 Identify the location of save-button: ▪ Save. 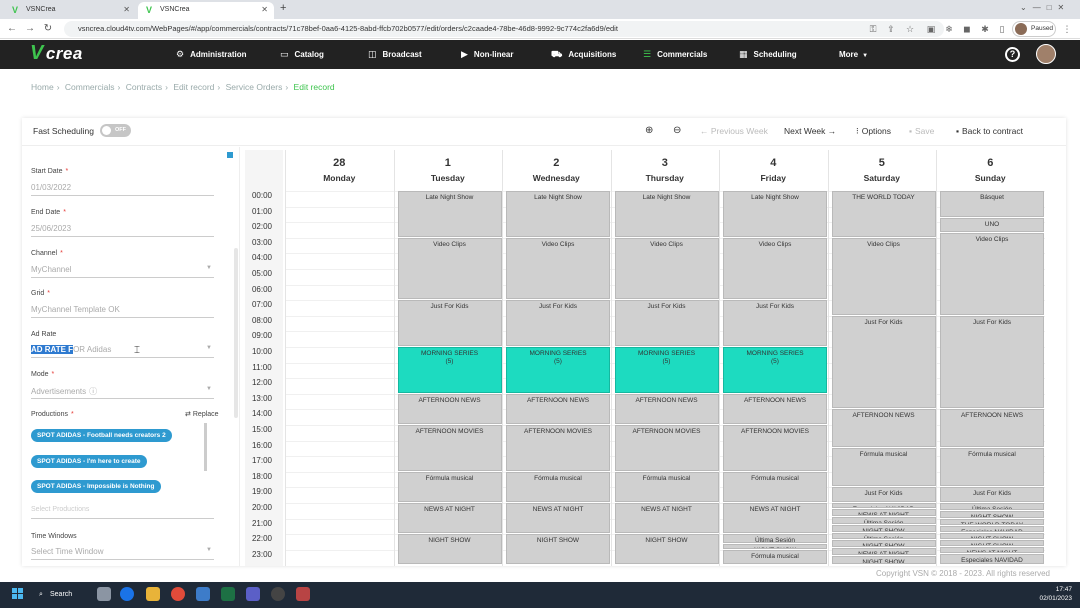
(921, 131).